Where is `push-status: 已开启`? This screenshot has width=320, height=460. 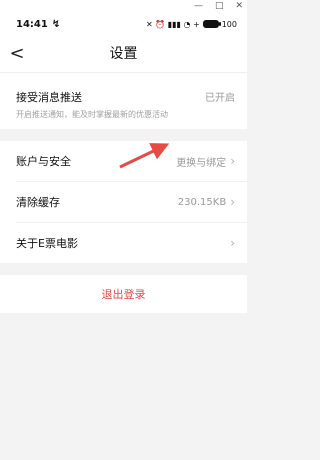
push-status: 已开启 is located at coordinates (220, 98).